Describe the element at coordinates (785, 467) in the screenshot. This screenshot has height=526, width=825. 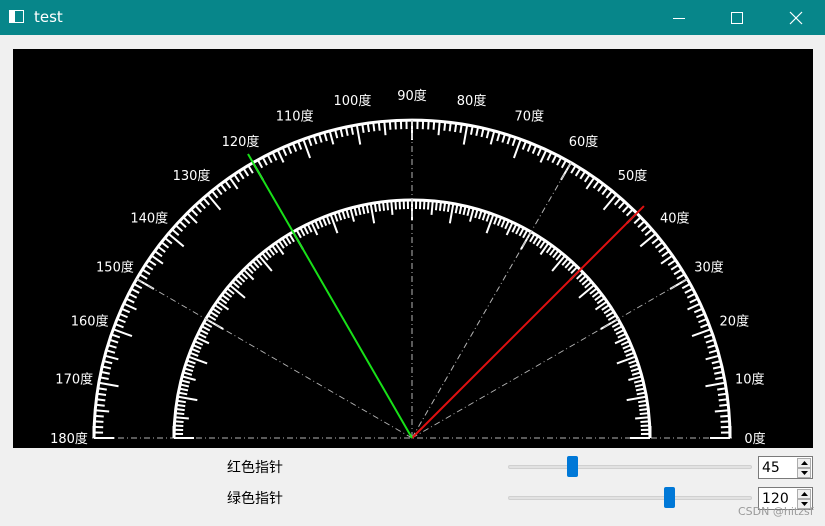
I see `red-pointer-spinbox: 45` at that location.